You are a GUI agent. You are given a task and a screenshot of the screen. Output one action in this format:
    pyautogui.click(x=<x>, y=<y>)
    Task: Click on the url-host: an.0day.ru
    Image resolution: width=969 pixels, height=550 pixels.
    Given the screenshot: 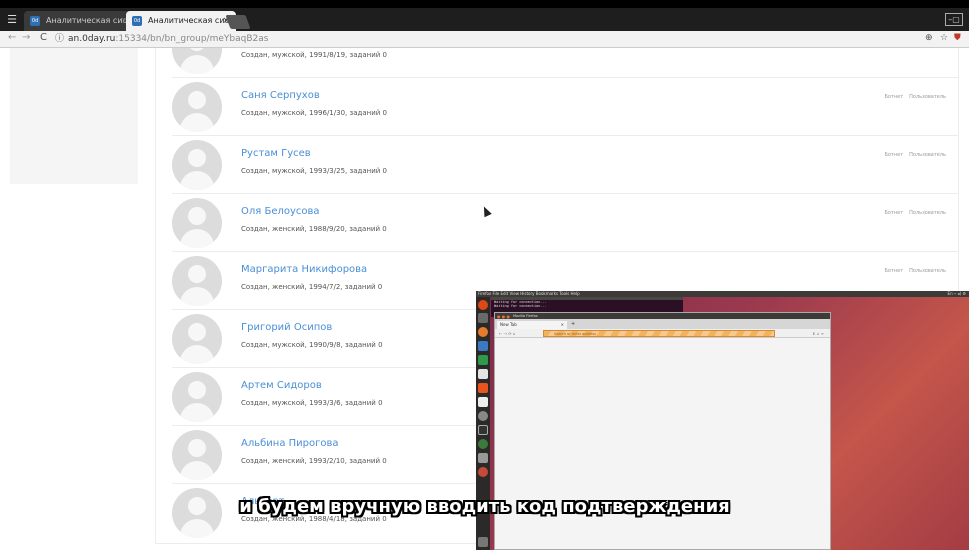 What is the action you would take?
    pyautogui.click(x=92, y=39)
    